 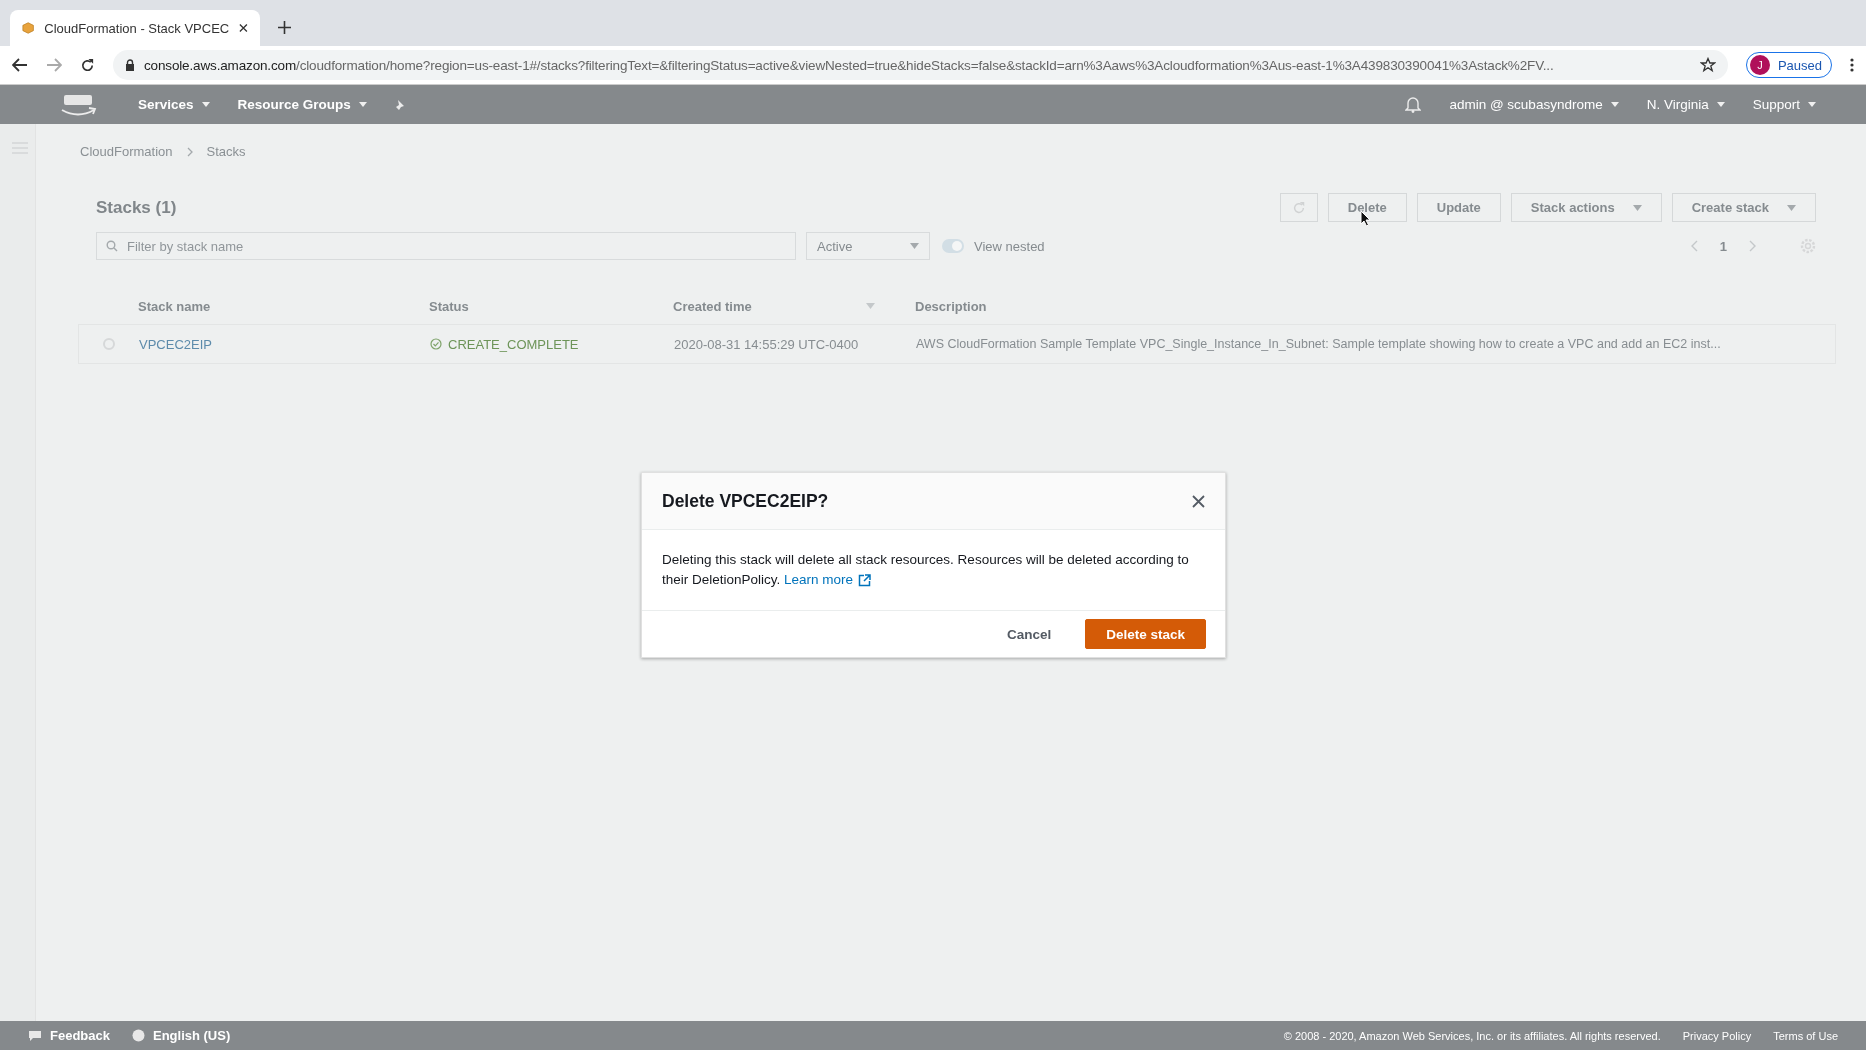 I want to click on column-header: Description, so click(x=1345, y=306).